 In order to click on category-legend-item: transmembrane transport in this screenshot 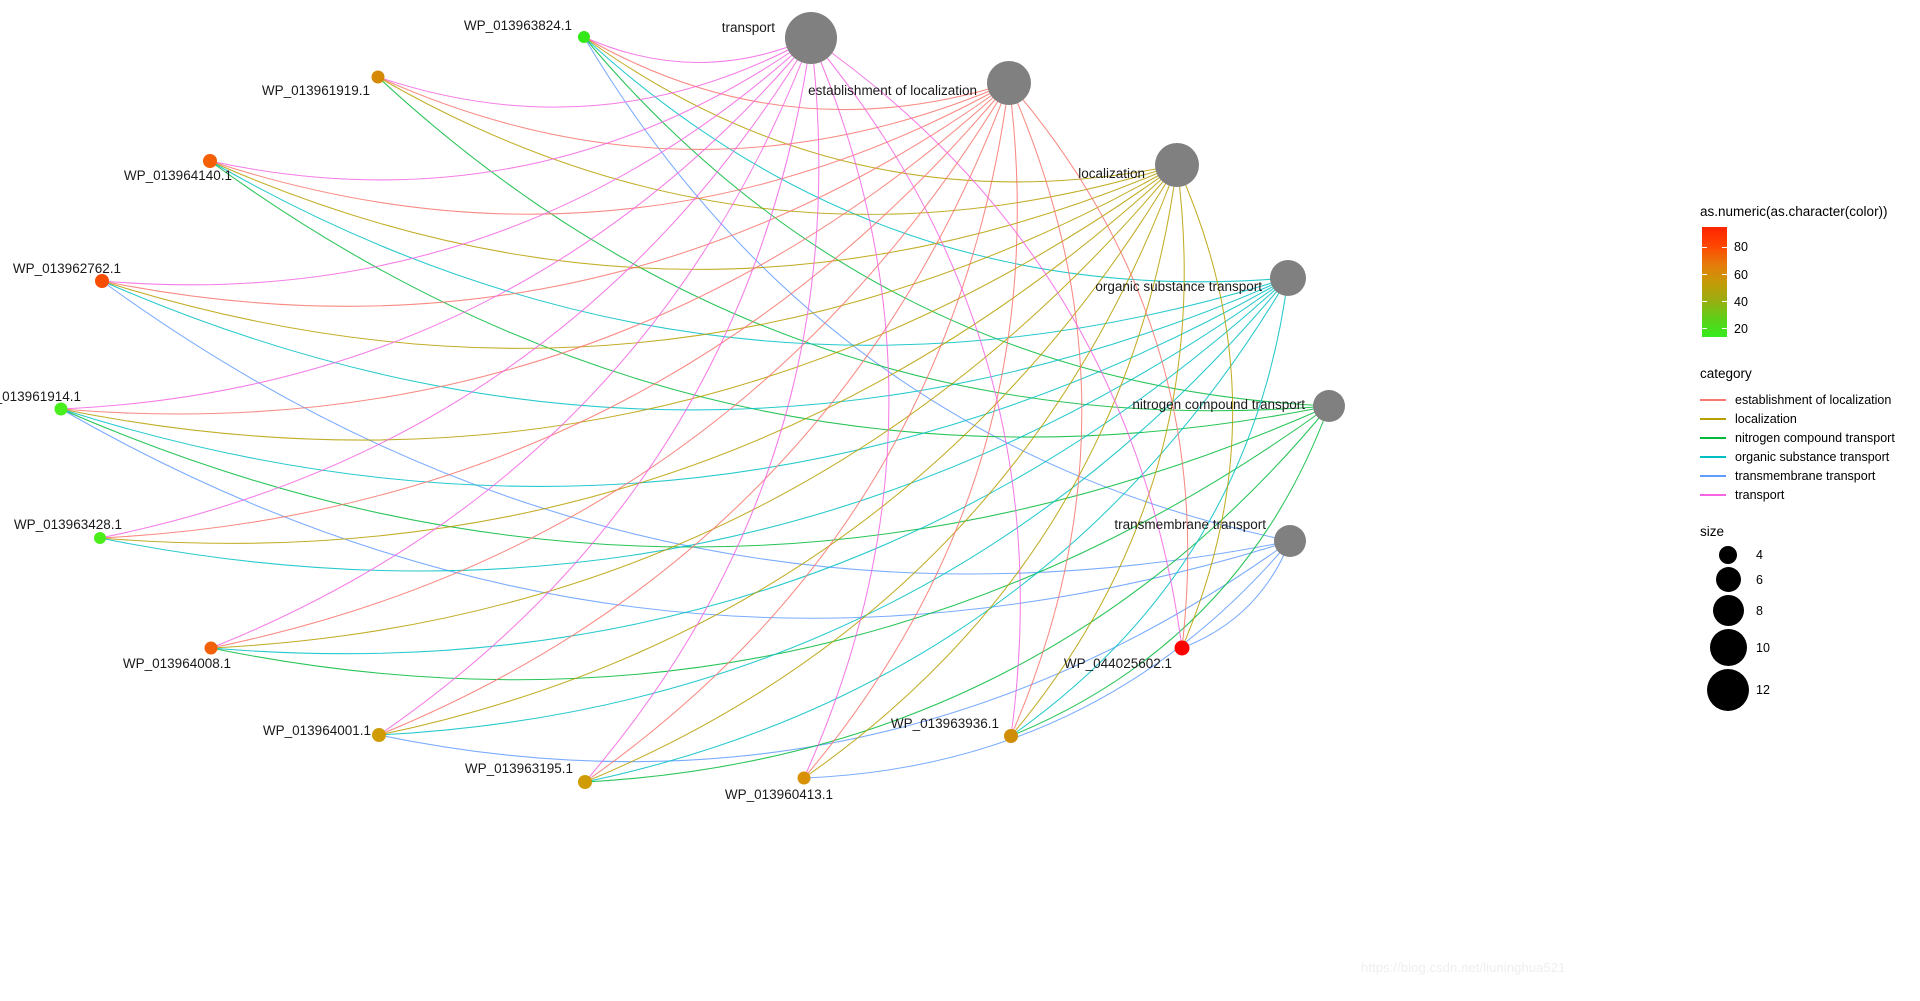, I will do `click(1797, 475)`.